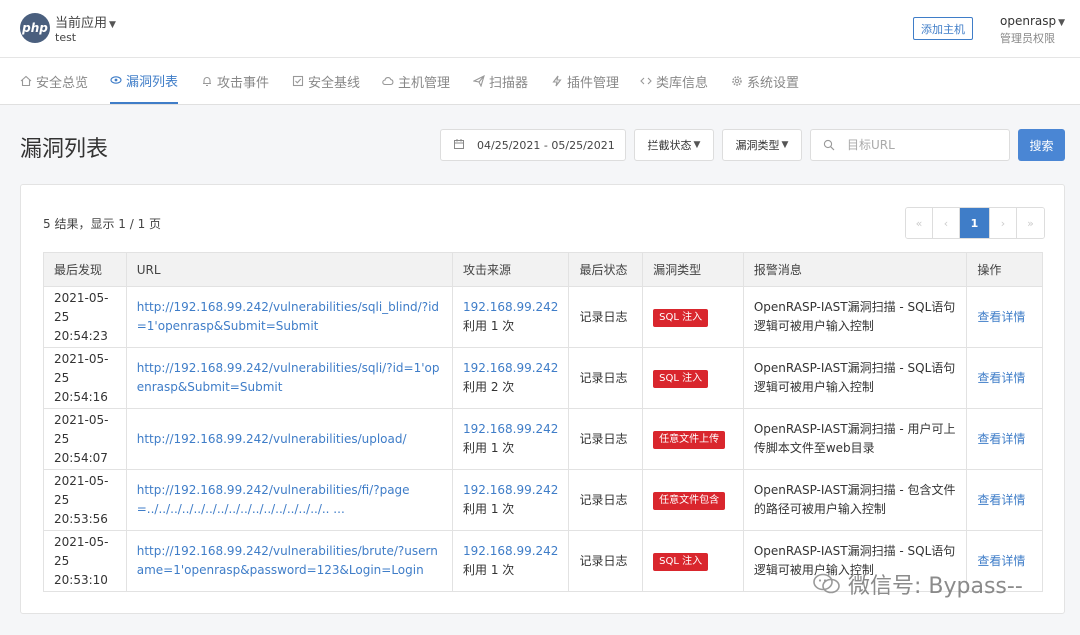 This screenshot has height=635, width=1080. Describe the element at coordinates (593, 83) in the screenshot. I see `nav-label: 插件管理` at that location.